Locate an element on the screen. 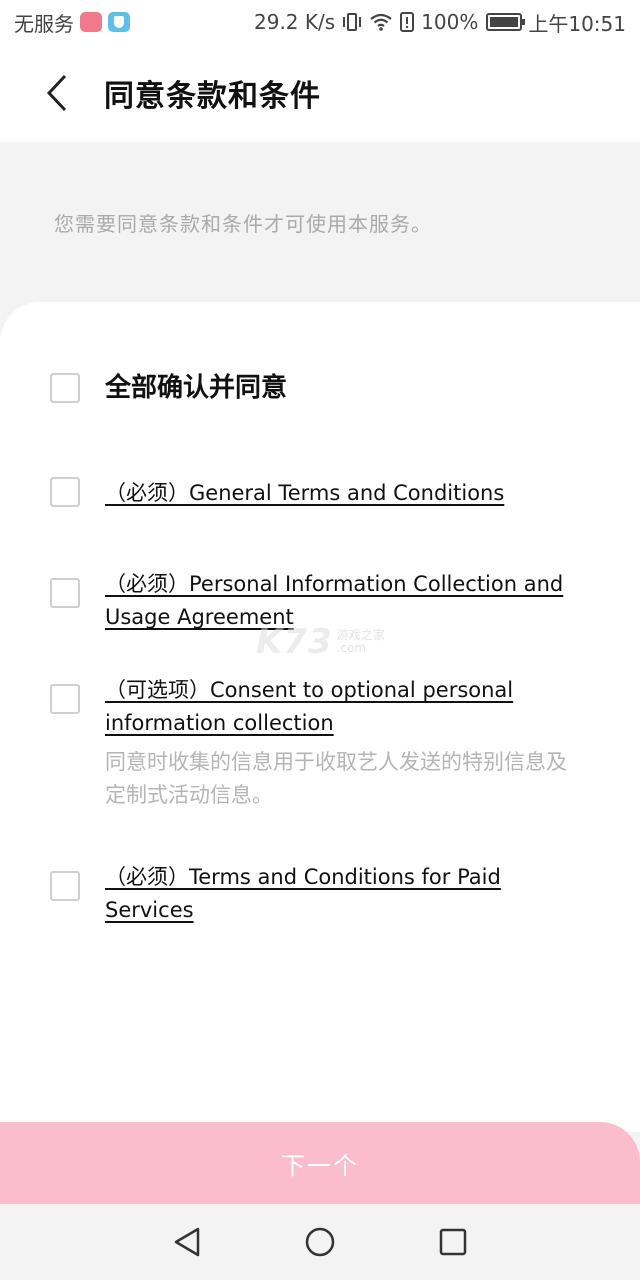  agree-all-checkbox is located at coordinates (65, 388).